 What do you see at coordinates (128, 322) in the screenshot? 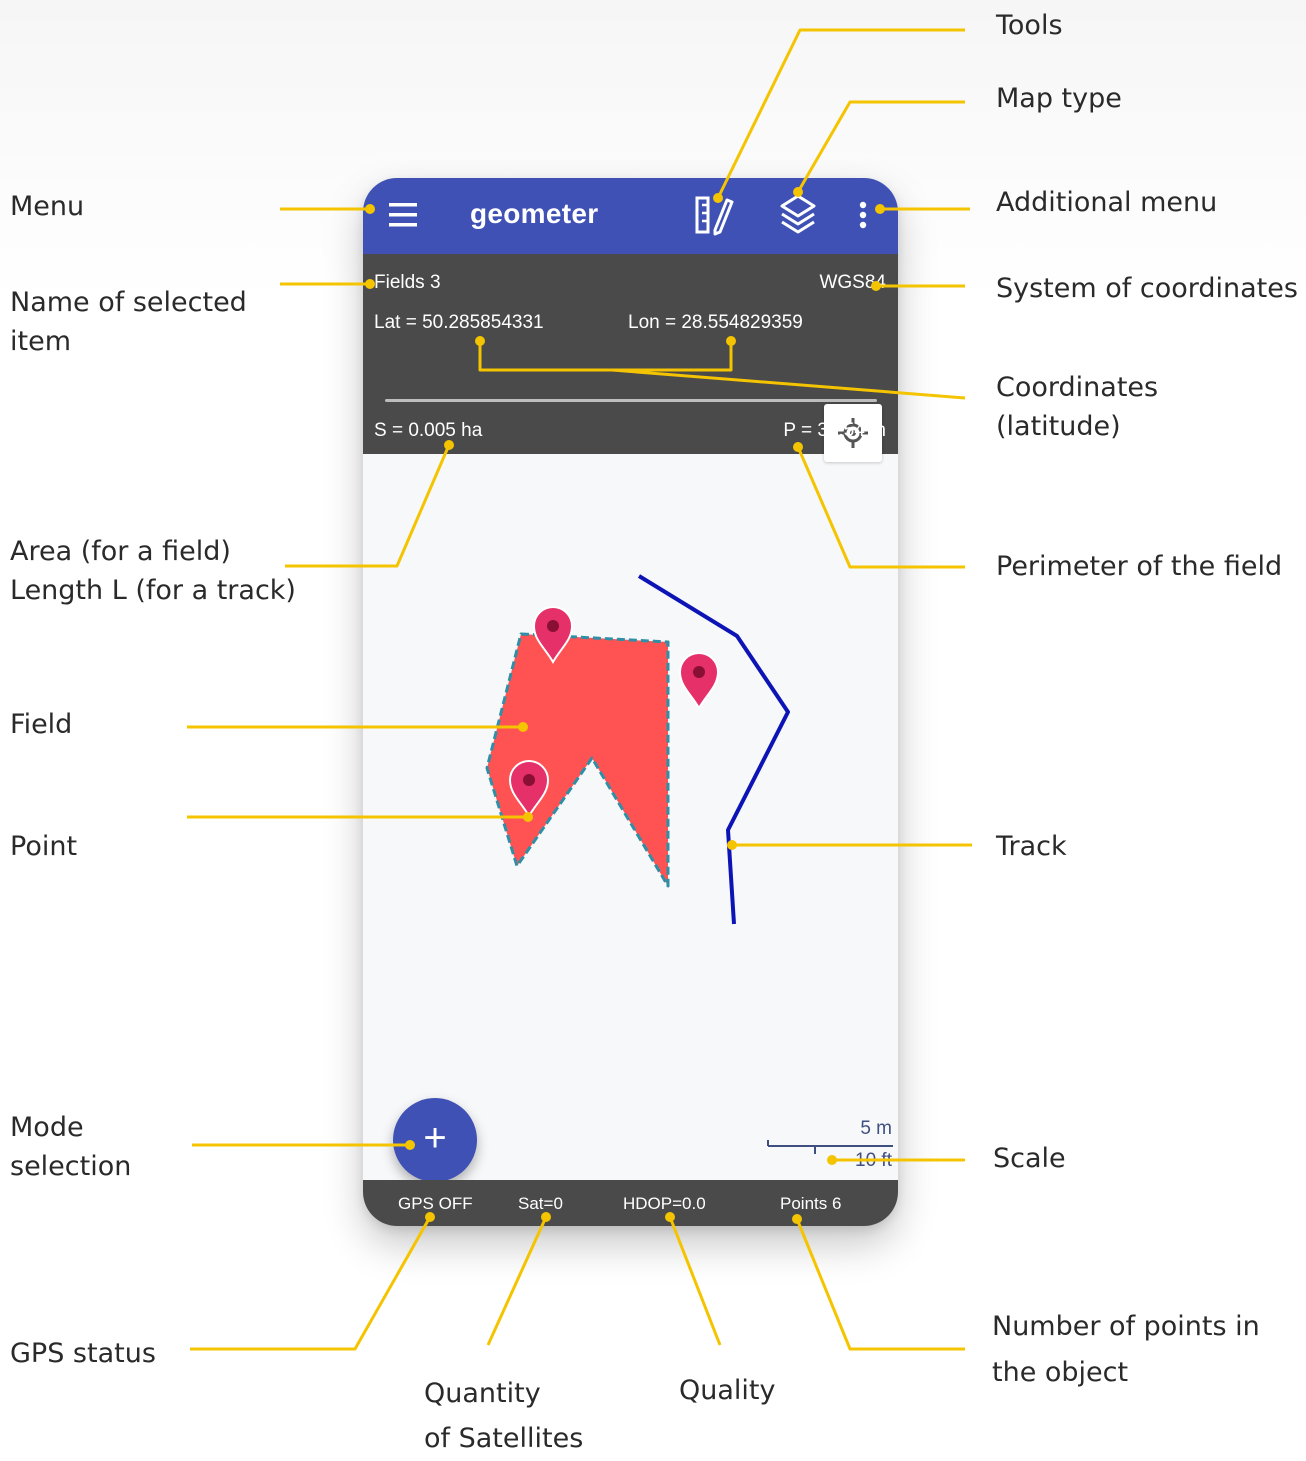
I see `label-name-selected-item: Name of selected item` at bounding box center [128, 322].